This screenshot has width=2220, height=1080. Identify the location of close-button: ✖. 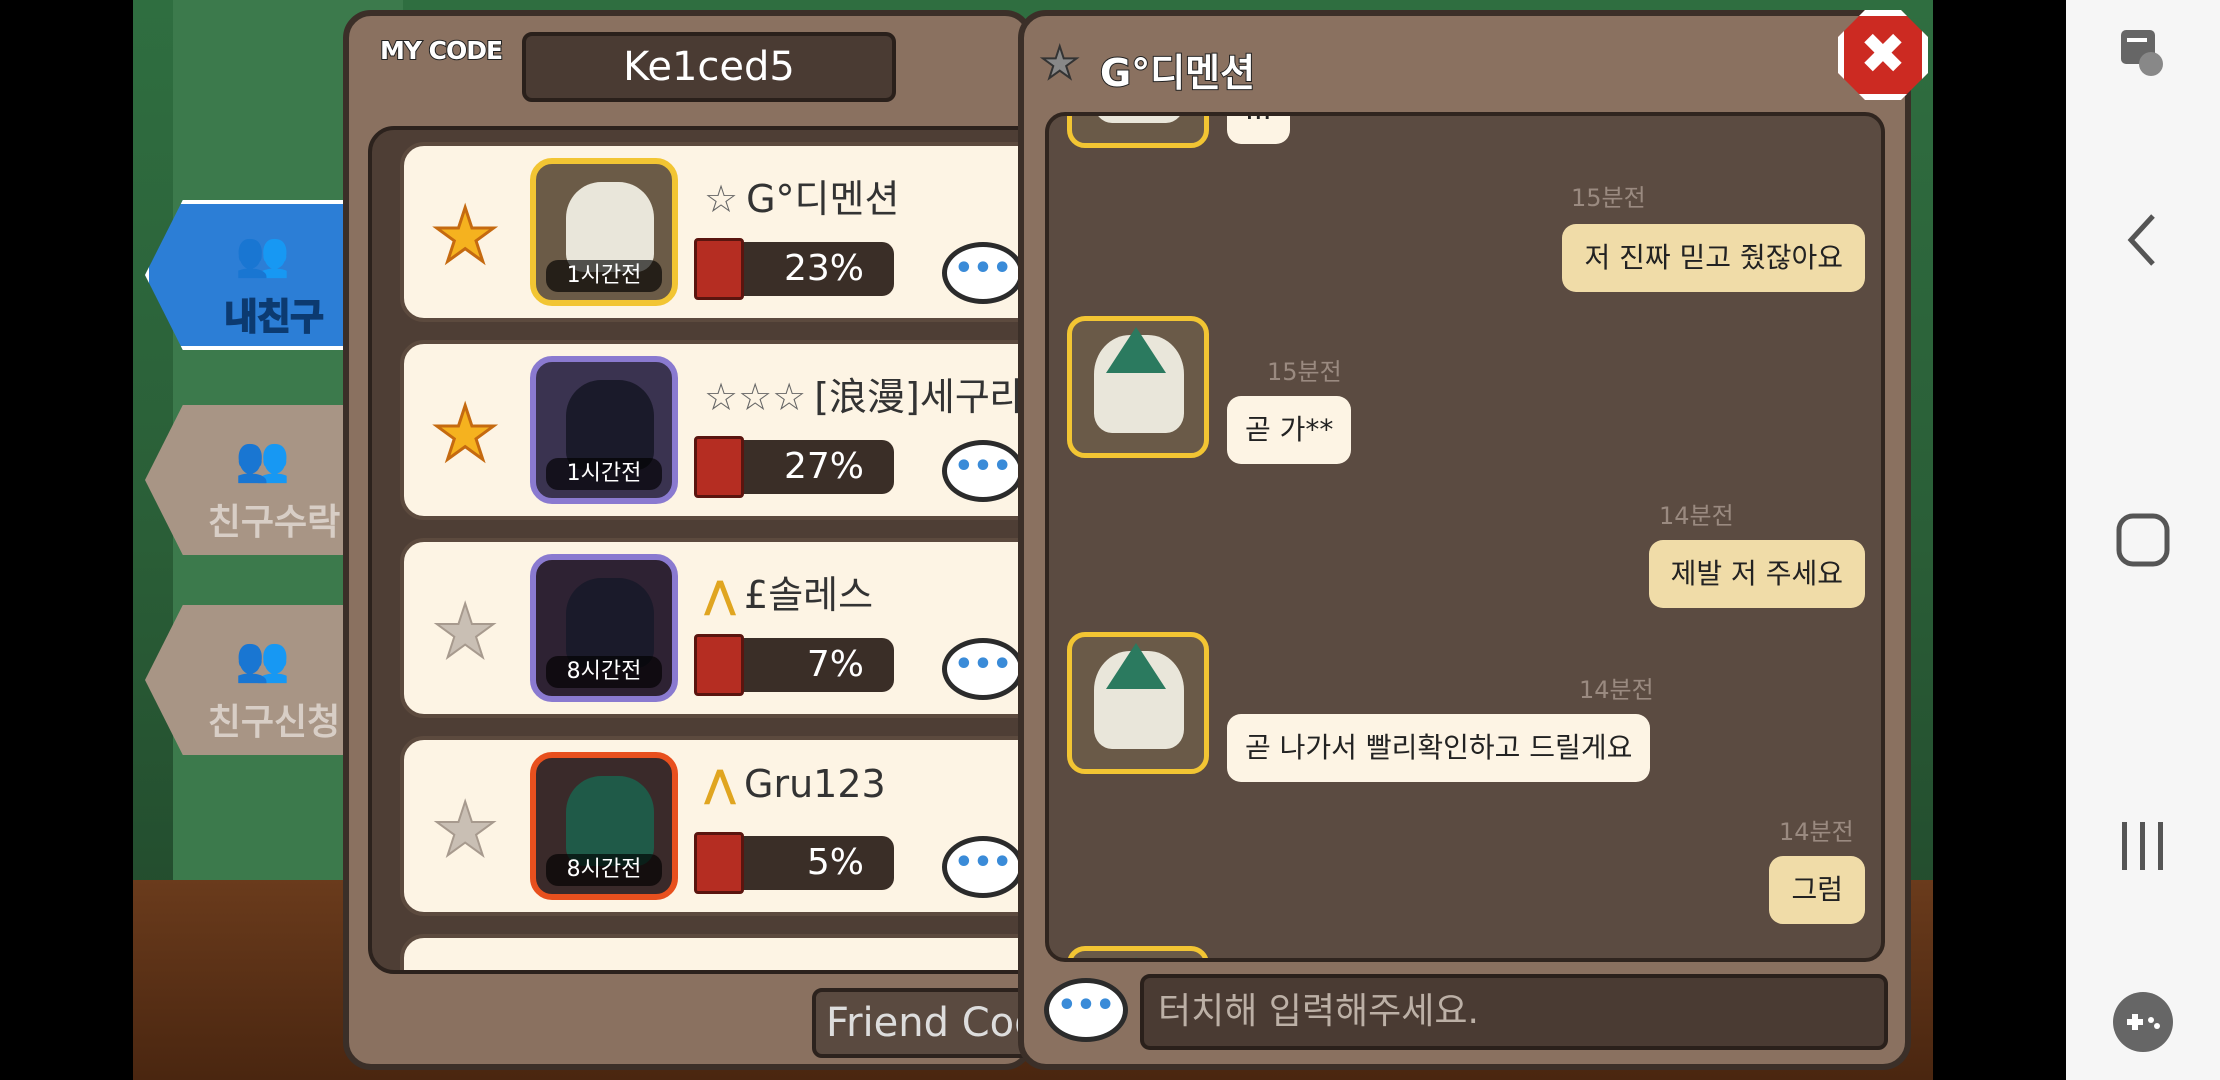
(1883, 55).